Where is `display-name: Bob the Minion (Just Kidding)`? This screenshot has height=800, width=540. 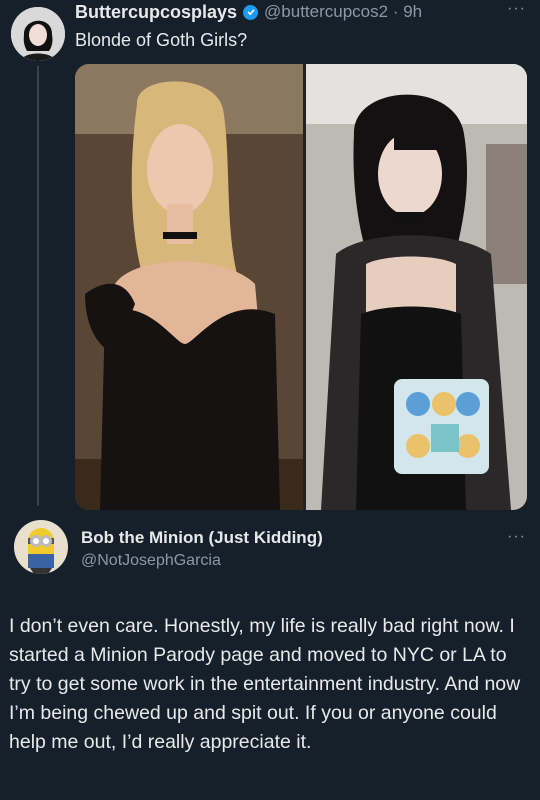 display-name: Bob the Minion (Just Kidding) is located at coordinates (202, 538).